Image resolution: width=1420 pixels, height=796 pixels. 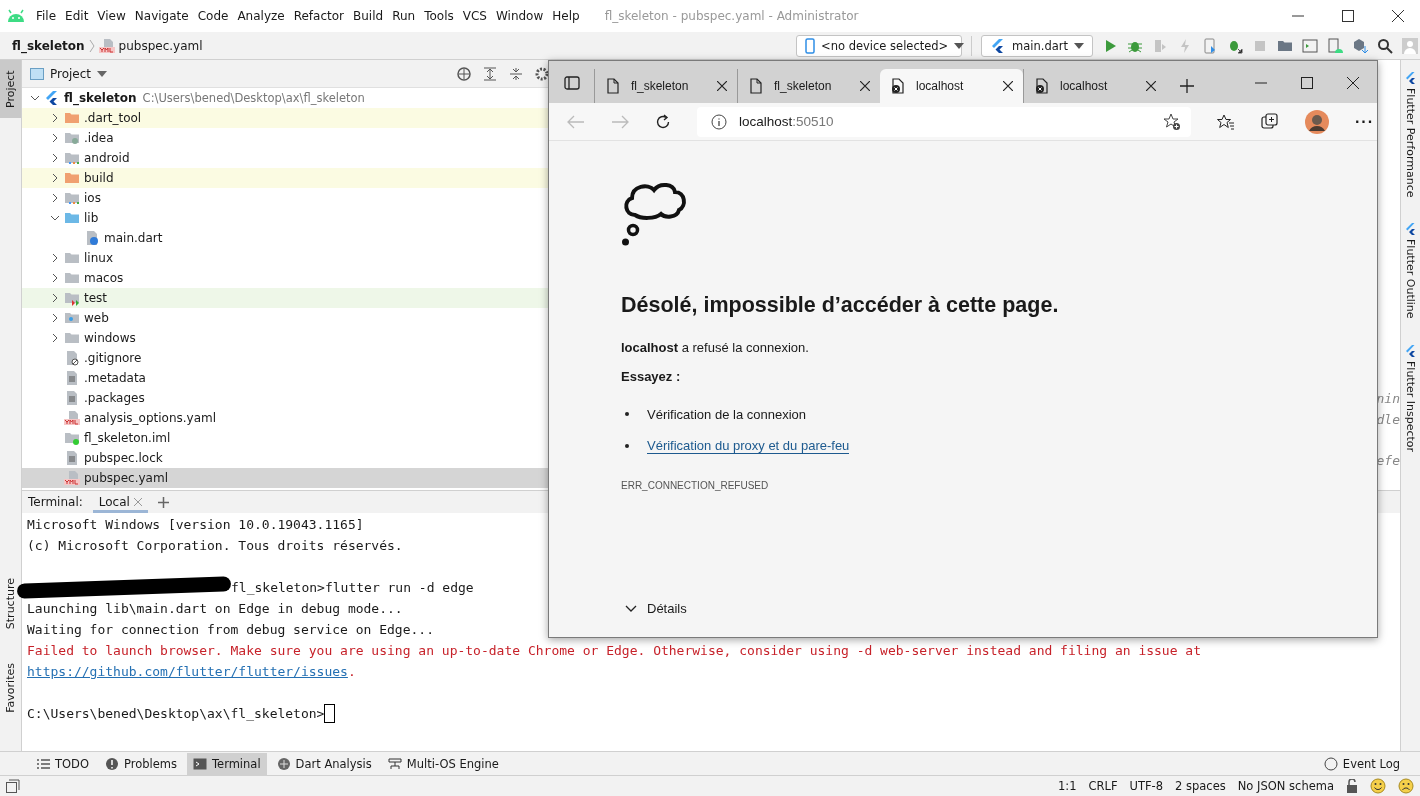 What do you see at coordinates (663, 121) in the screenshot?
I see `refresh-icon` at bounding box center [663, 121].